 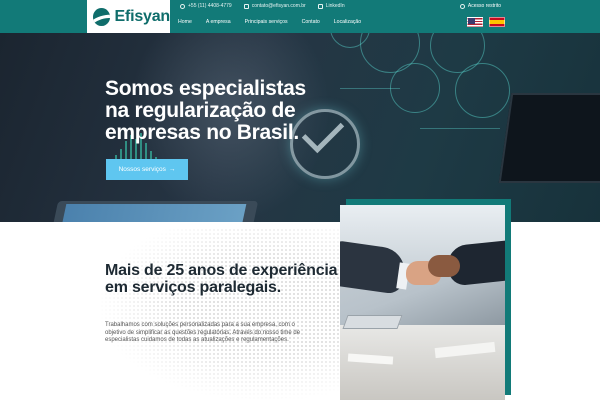 What do you see at coordinates (182, 6) in the screenshot?
I see `phone-icon` at bounding box center [182, 6].